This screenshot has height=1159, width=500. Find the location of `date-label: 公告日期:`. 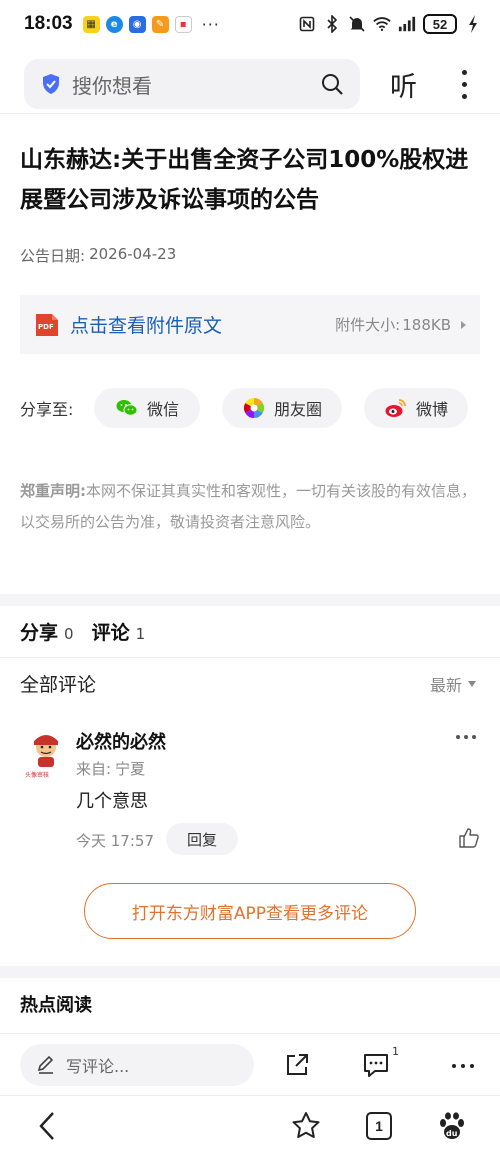

date-label: 公告日期: is located at coordinates (53, 256).